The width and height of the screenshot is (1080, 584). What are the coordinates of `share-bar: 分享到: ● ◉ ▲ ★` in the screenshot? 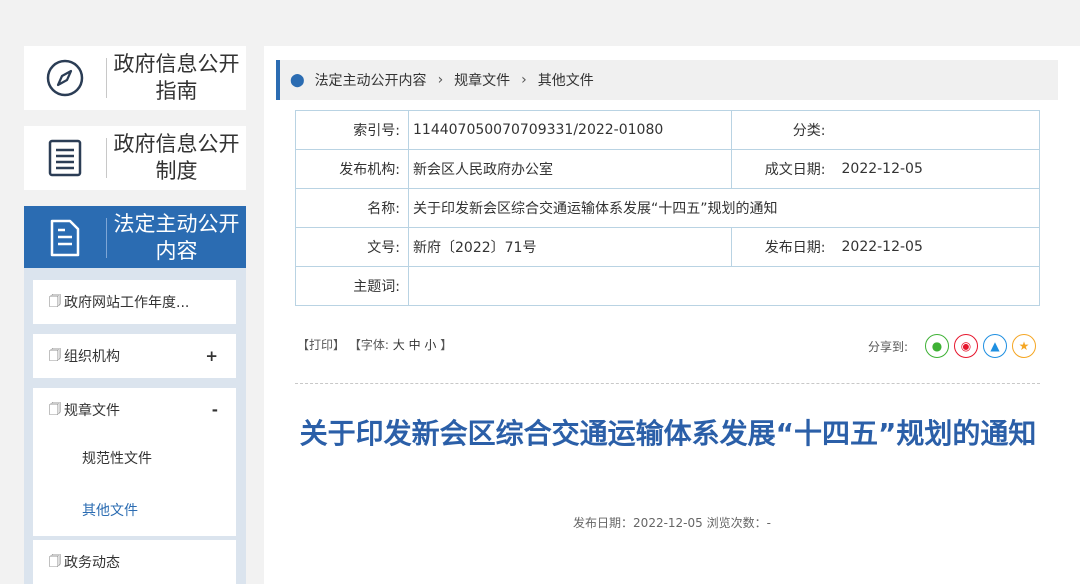 It's located at (952, 346).